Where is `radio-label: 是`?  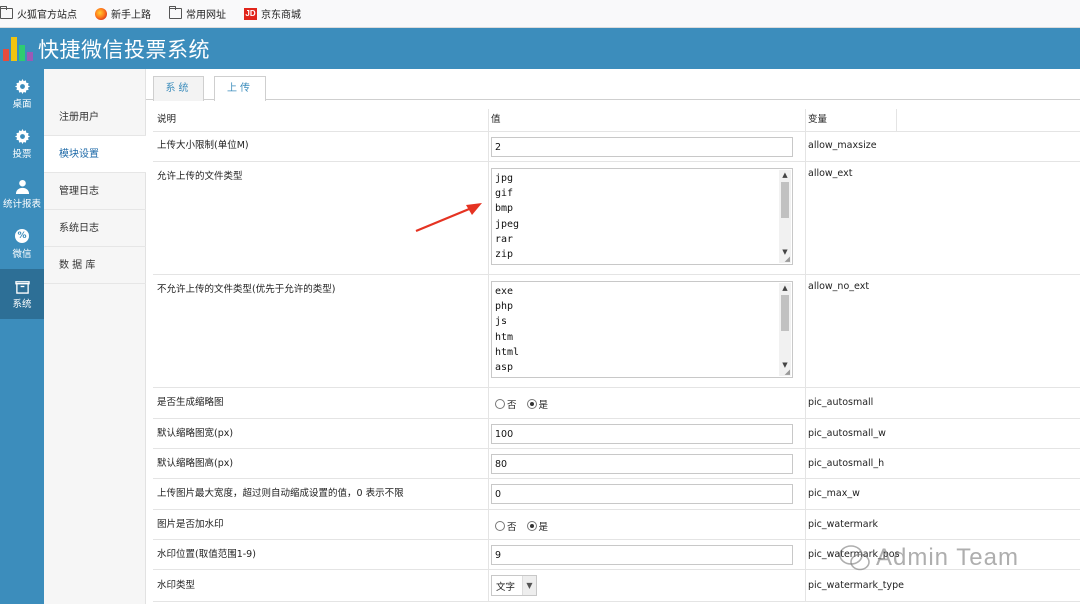 radio-label: 是 is located at coordinates (543, 527).